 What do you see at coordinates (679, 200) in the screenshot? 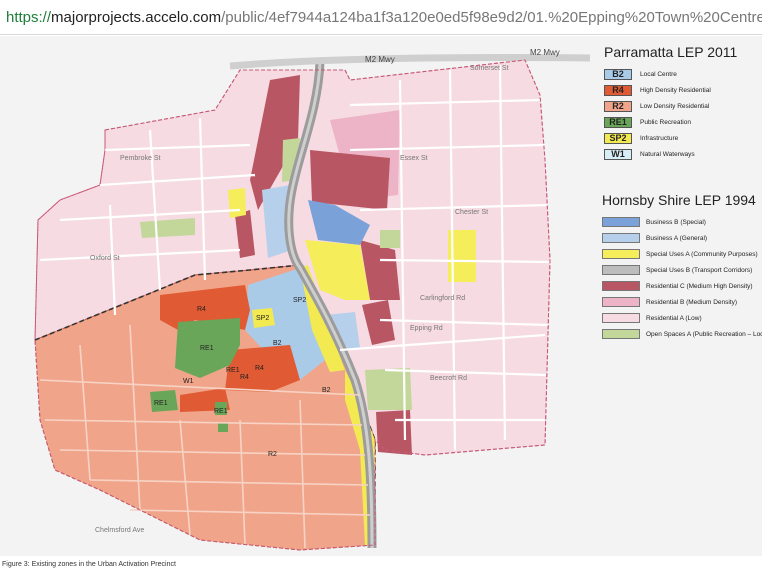
I see `hornsby-legend-title: Hornsby Shire LEP 1994` at bounding box center [679, 200].